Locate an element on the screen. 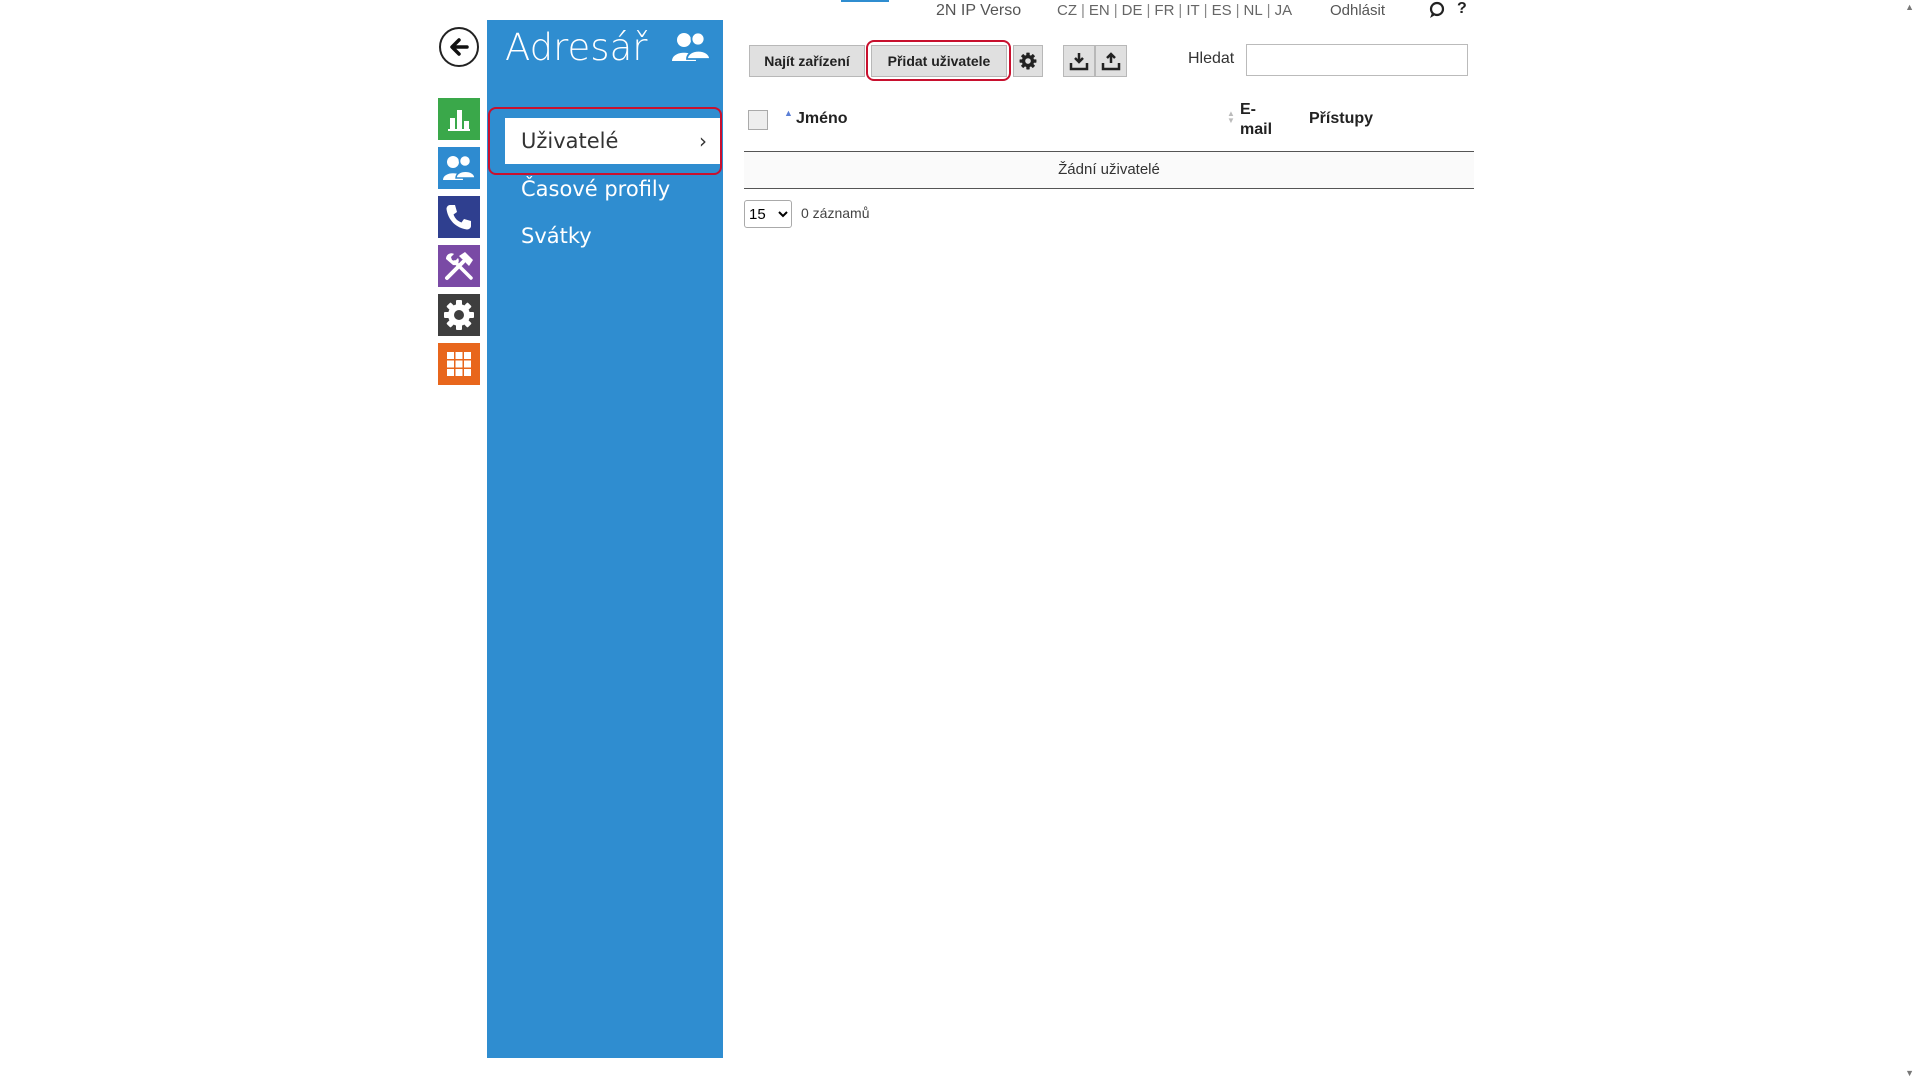  page-title: Adresář is located at coordinates (576, 47).